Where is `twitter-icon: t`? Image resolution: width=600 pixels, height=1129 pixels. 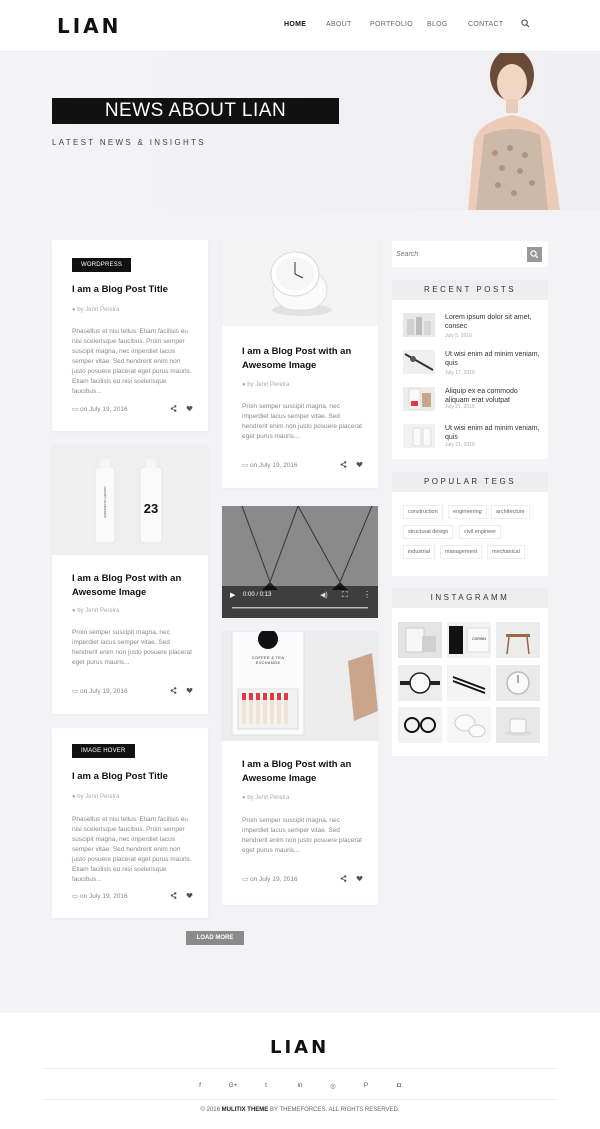
twitter-icon: t is located at coordinates (266, 1085).